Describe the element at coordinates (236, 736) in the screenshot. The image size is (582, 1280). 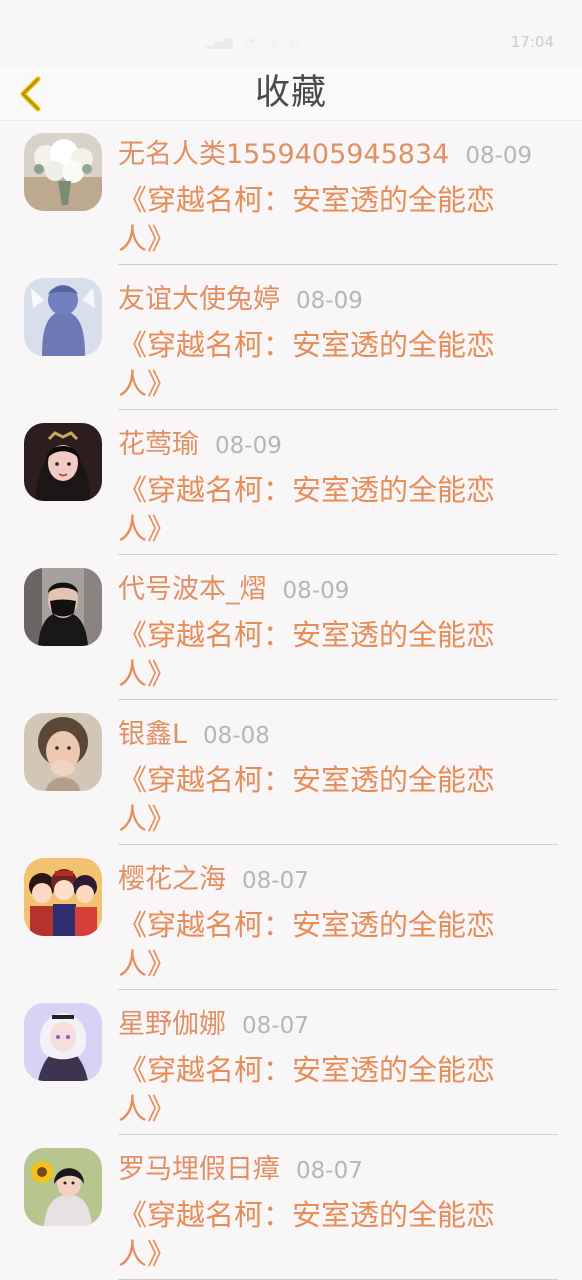
I see `date: 08-08` at that location.